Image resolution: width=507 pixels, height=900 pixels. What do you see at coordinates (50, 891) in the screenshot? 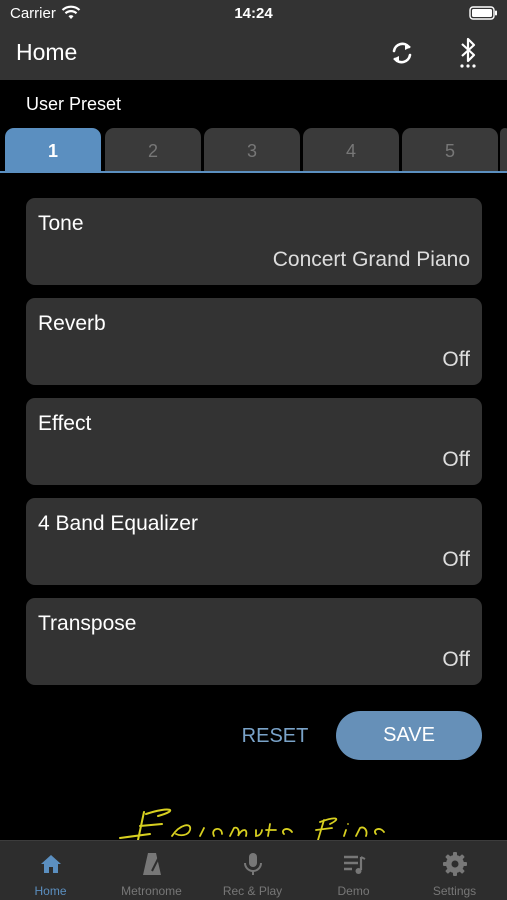
I see `tab-home-label: Home` at bounding box center [50, 891].